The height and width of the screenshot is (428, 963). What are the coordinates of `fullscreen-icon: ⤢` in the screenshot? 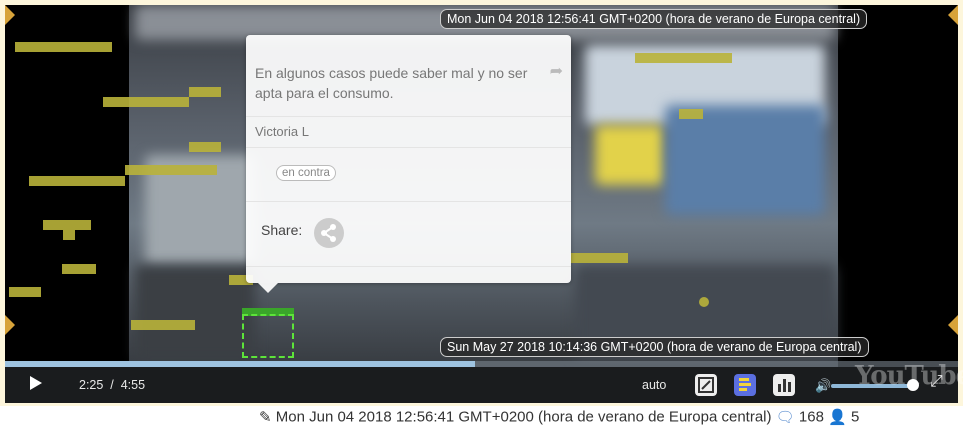 It's located at (936, 382).